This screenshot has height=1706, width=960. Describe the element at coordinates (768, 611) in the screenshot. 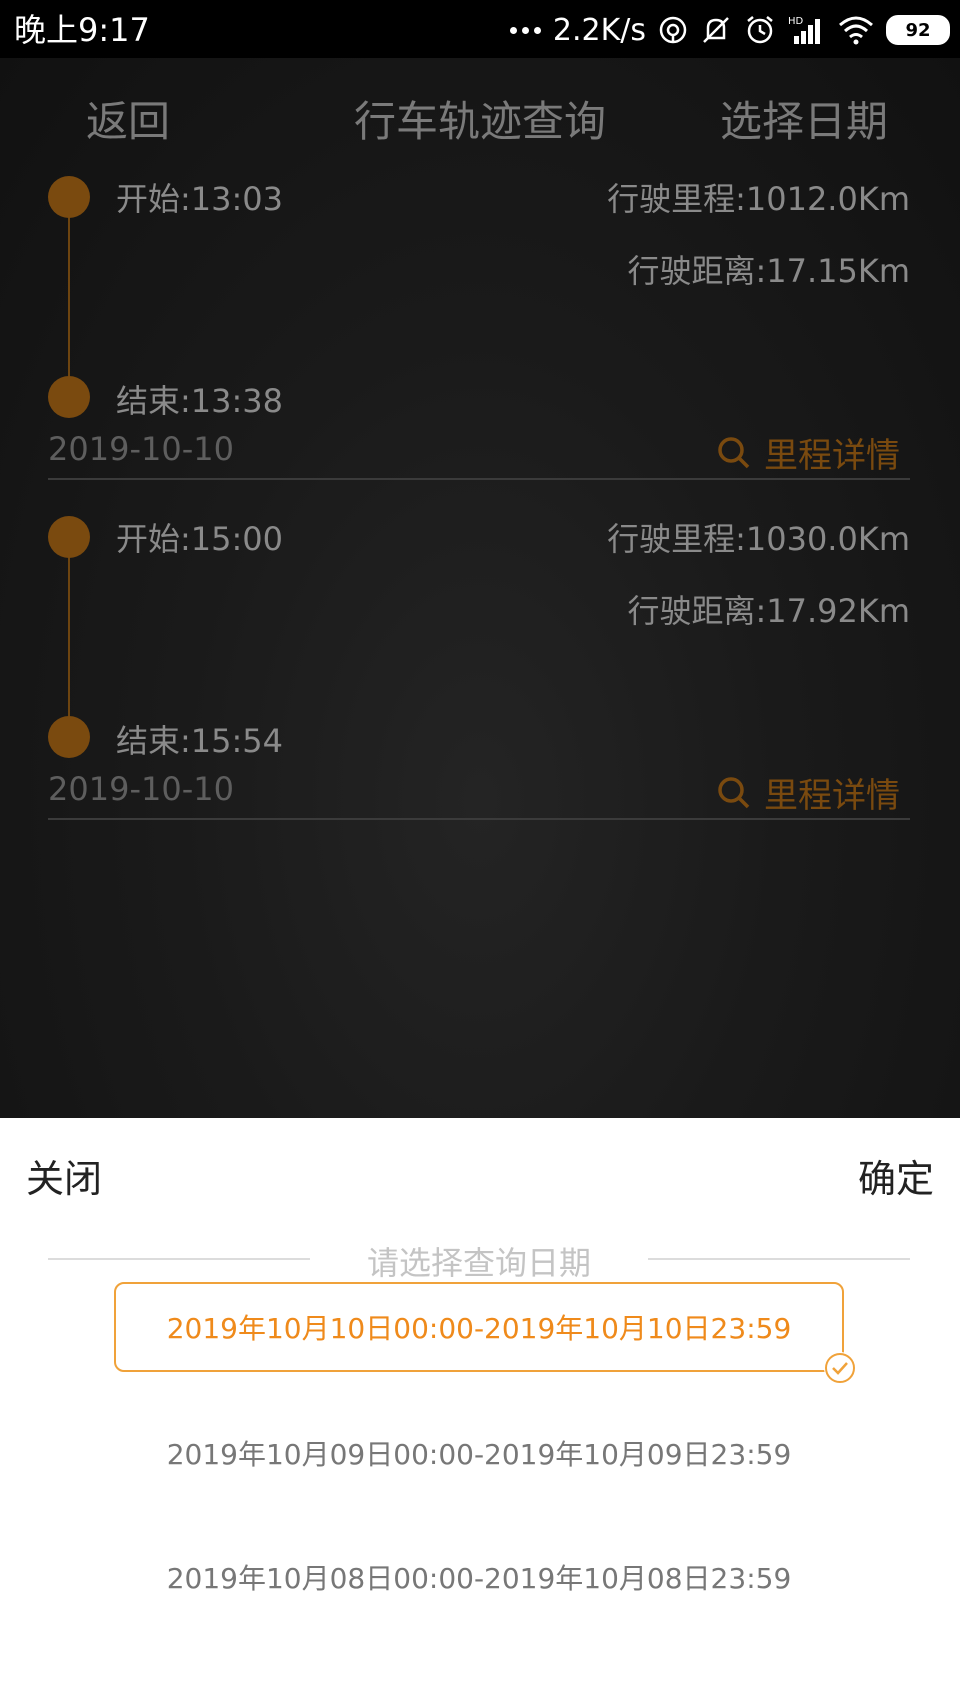

I see `trip-distance: 行驶距离:17.92Km` at that location.